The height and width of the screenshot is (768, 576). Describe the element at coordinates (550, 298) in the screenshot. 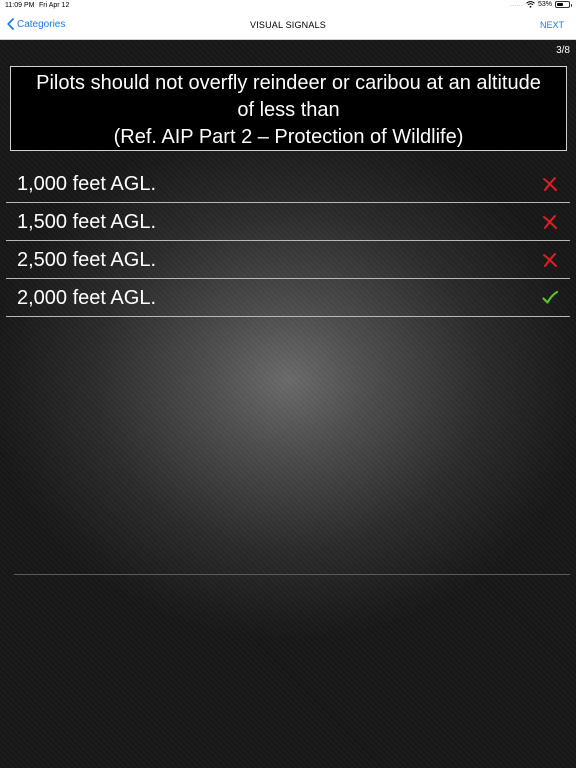

I see `checkmark-icon` at that location.